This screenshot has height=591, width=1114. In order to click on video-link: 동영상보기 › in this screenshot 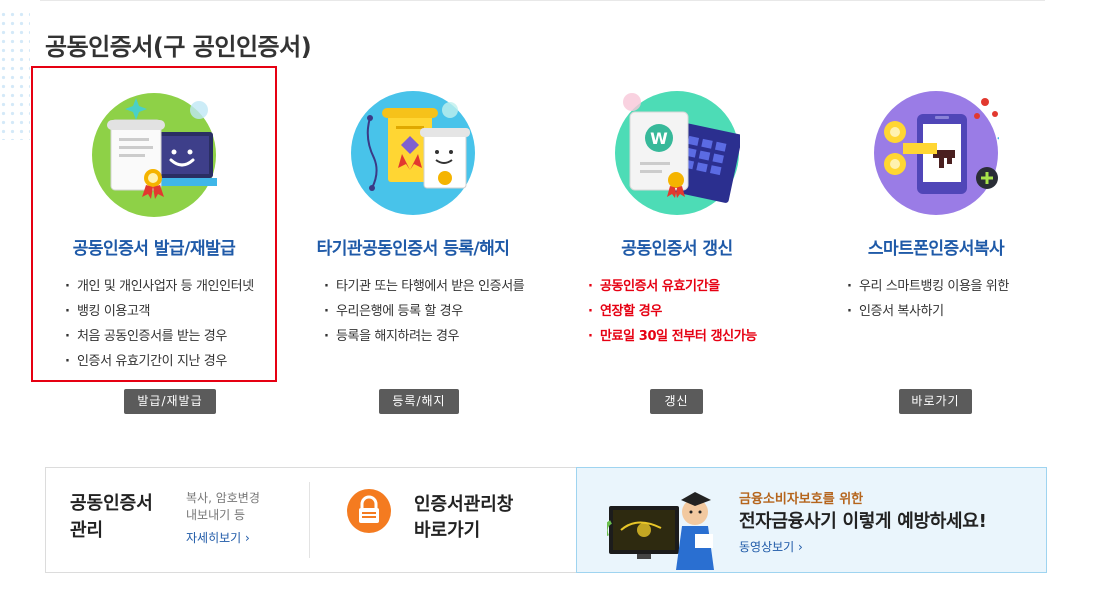, I will do `click(771, 546)`.